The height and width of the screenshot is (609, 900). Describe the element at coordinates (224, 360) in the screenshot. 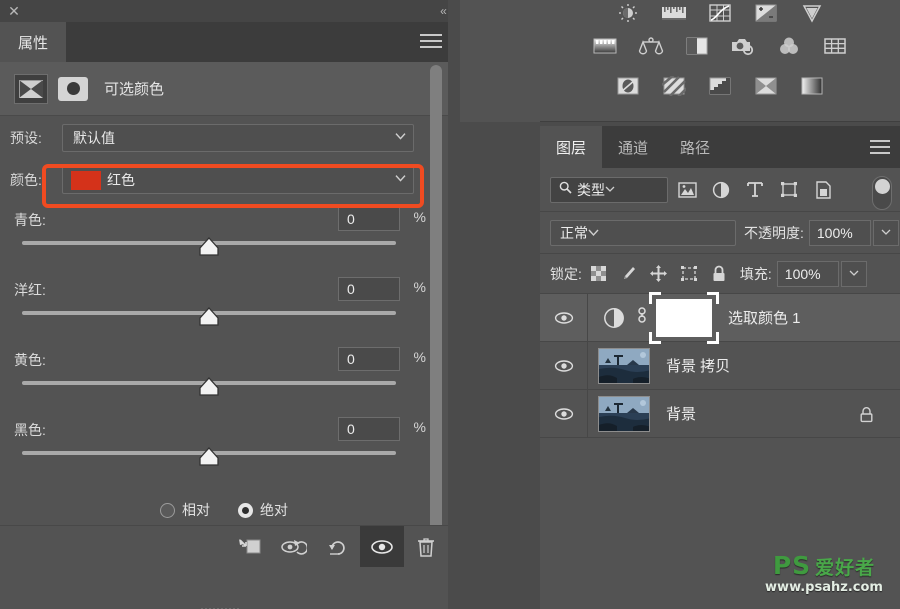

I see `slider-head: 黄色: 0%` at that location.